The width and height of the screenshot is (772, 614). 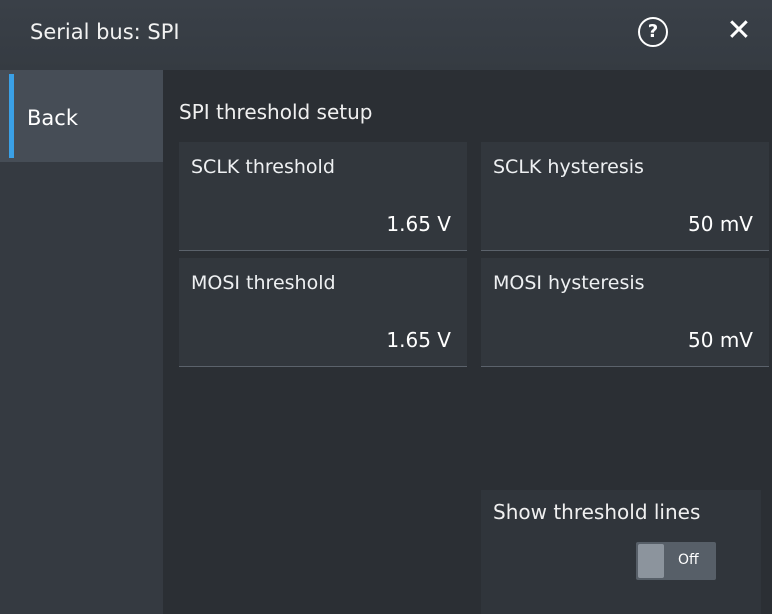 What do you see at coordinates (386, 35) in the screenshot?
I see `title-bar: Serial bus: SPI ? ✕` at bounding box center [386, 35].